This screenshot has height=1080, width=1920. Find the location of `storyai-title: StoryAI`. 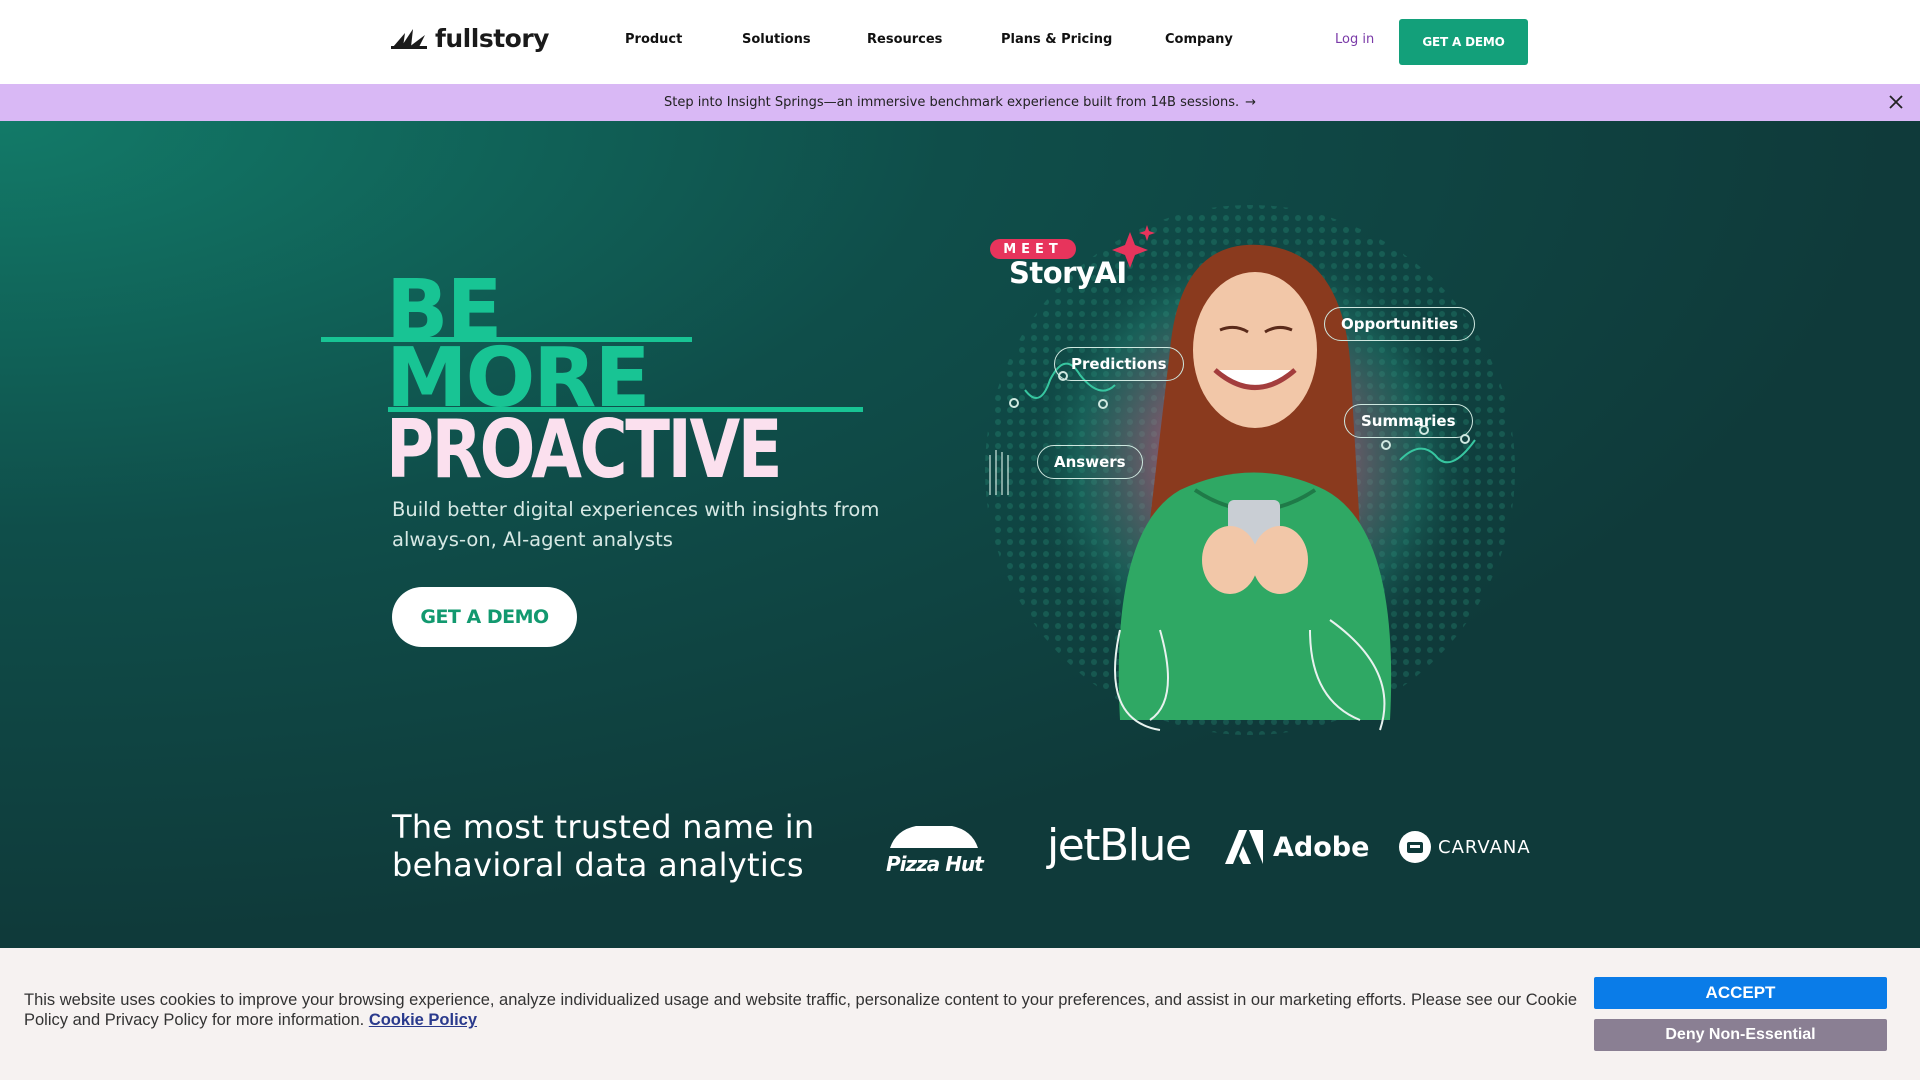

storyai-title: StoryAI is located at coordinates (1068, 273).